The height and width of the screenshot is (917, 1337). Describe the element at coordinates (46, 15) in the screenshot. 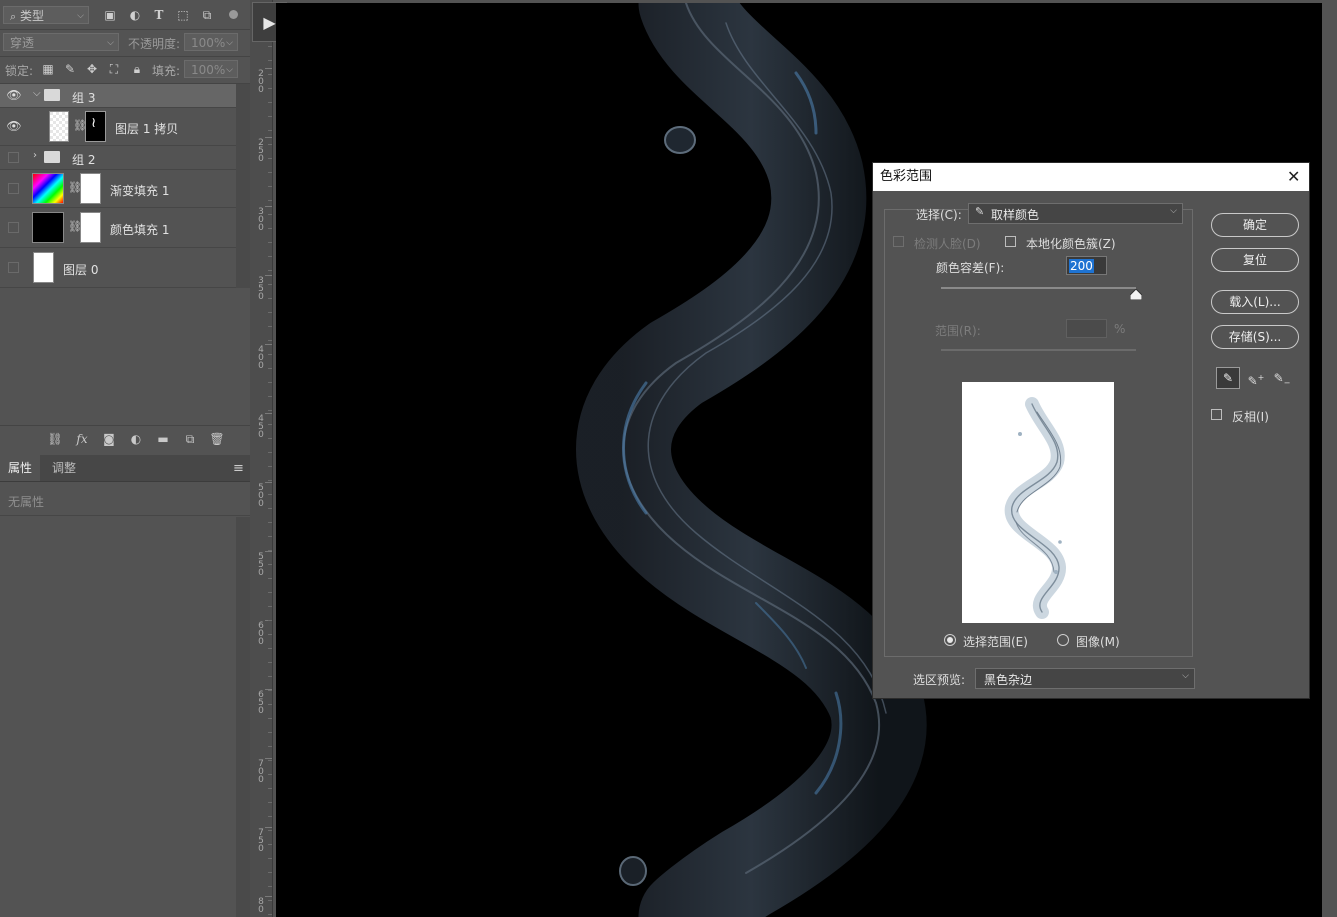

I see `layer-kind-filter: ⌕ 类型 ⌵` at that location.